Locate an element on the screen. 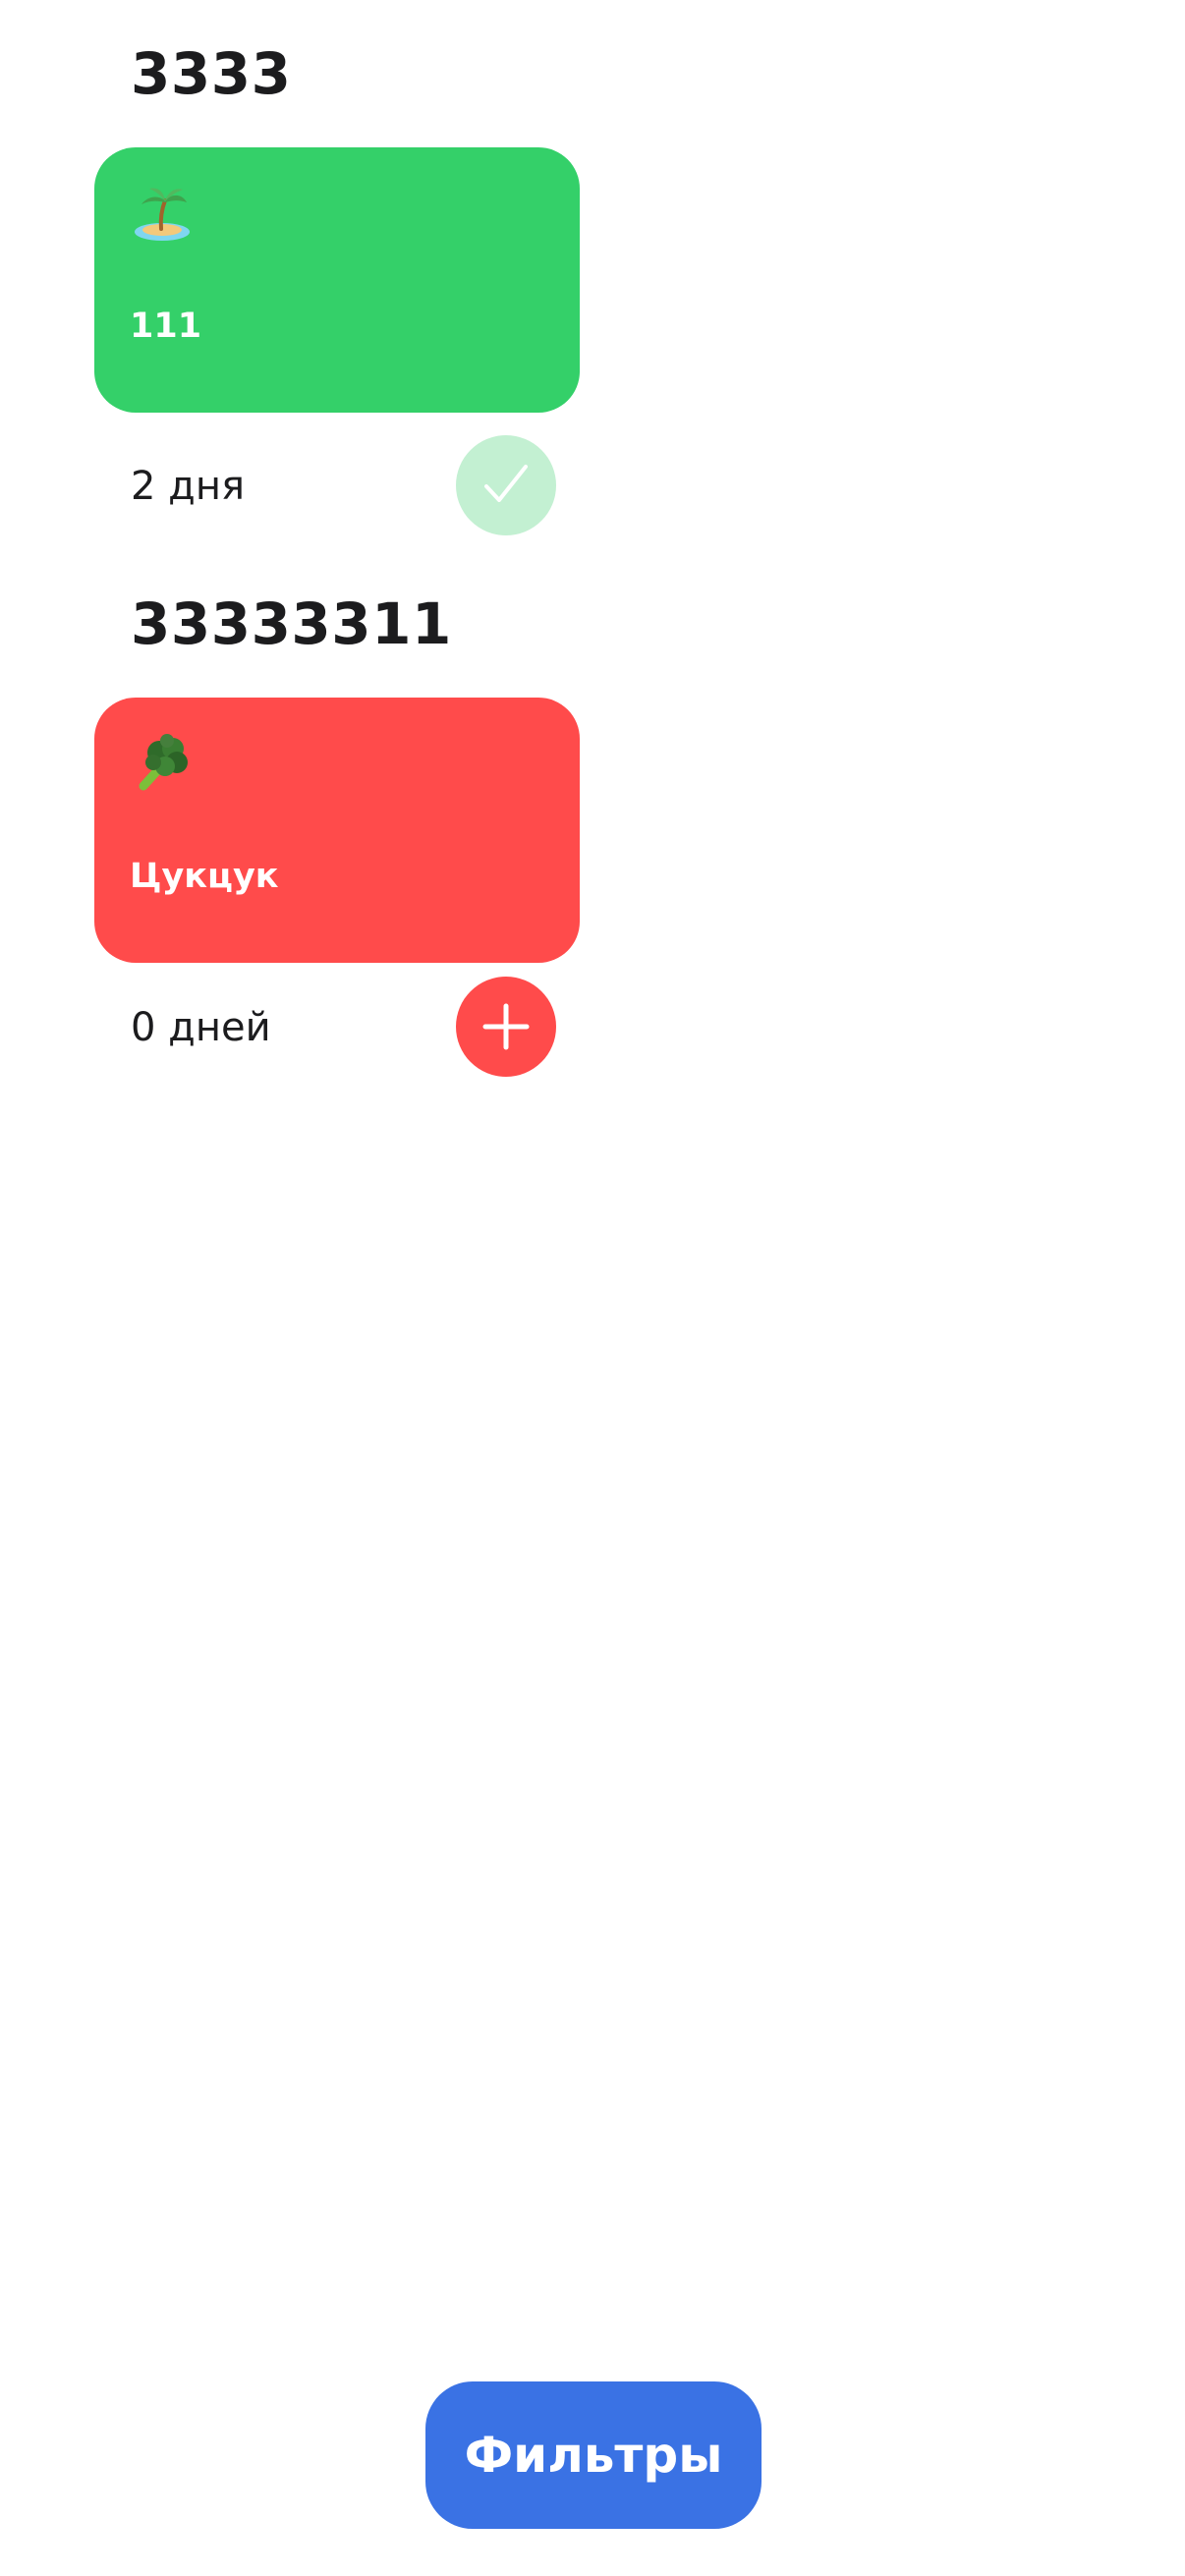  habit-card: 111 is located at coordinates (337, 280).